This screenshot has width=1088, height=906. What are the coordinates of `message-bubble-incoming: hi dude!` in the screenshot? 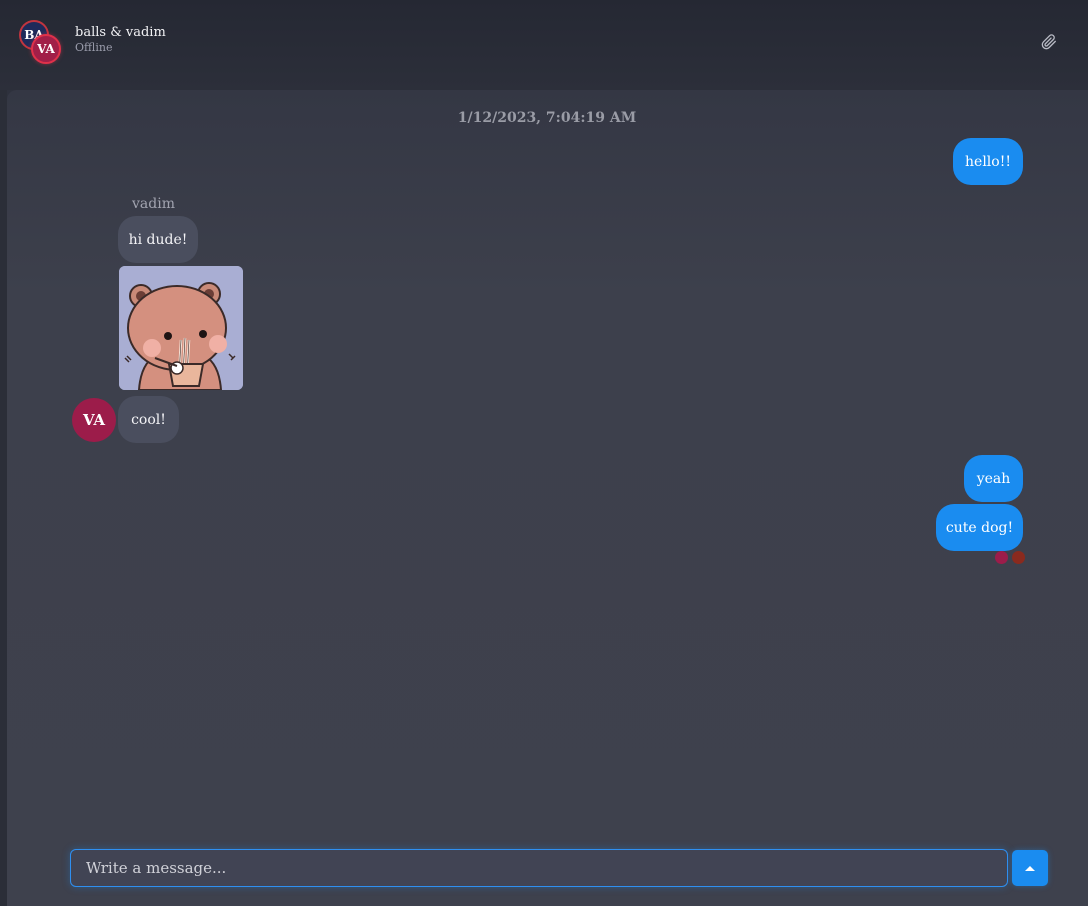 It's located at (158, 239).